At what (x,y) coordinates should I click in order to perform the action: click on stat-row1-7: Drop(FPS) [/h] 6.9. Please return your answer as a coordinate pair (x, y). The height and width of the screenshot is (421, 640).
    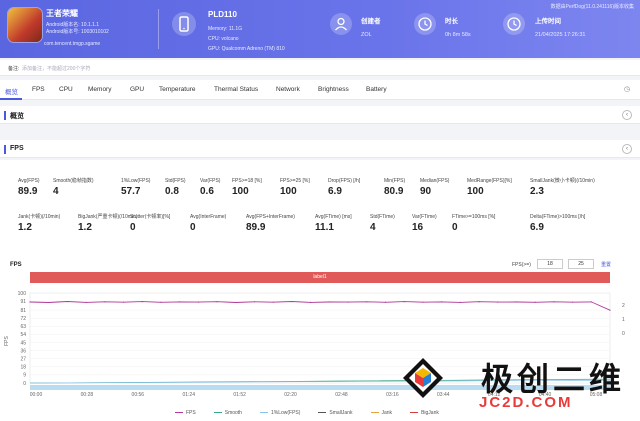
    Looking at the image, I should click on (358, 187).